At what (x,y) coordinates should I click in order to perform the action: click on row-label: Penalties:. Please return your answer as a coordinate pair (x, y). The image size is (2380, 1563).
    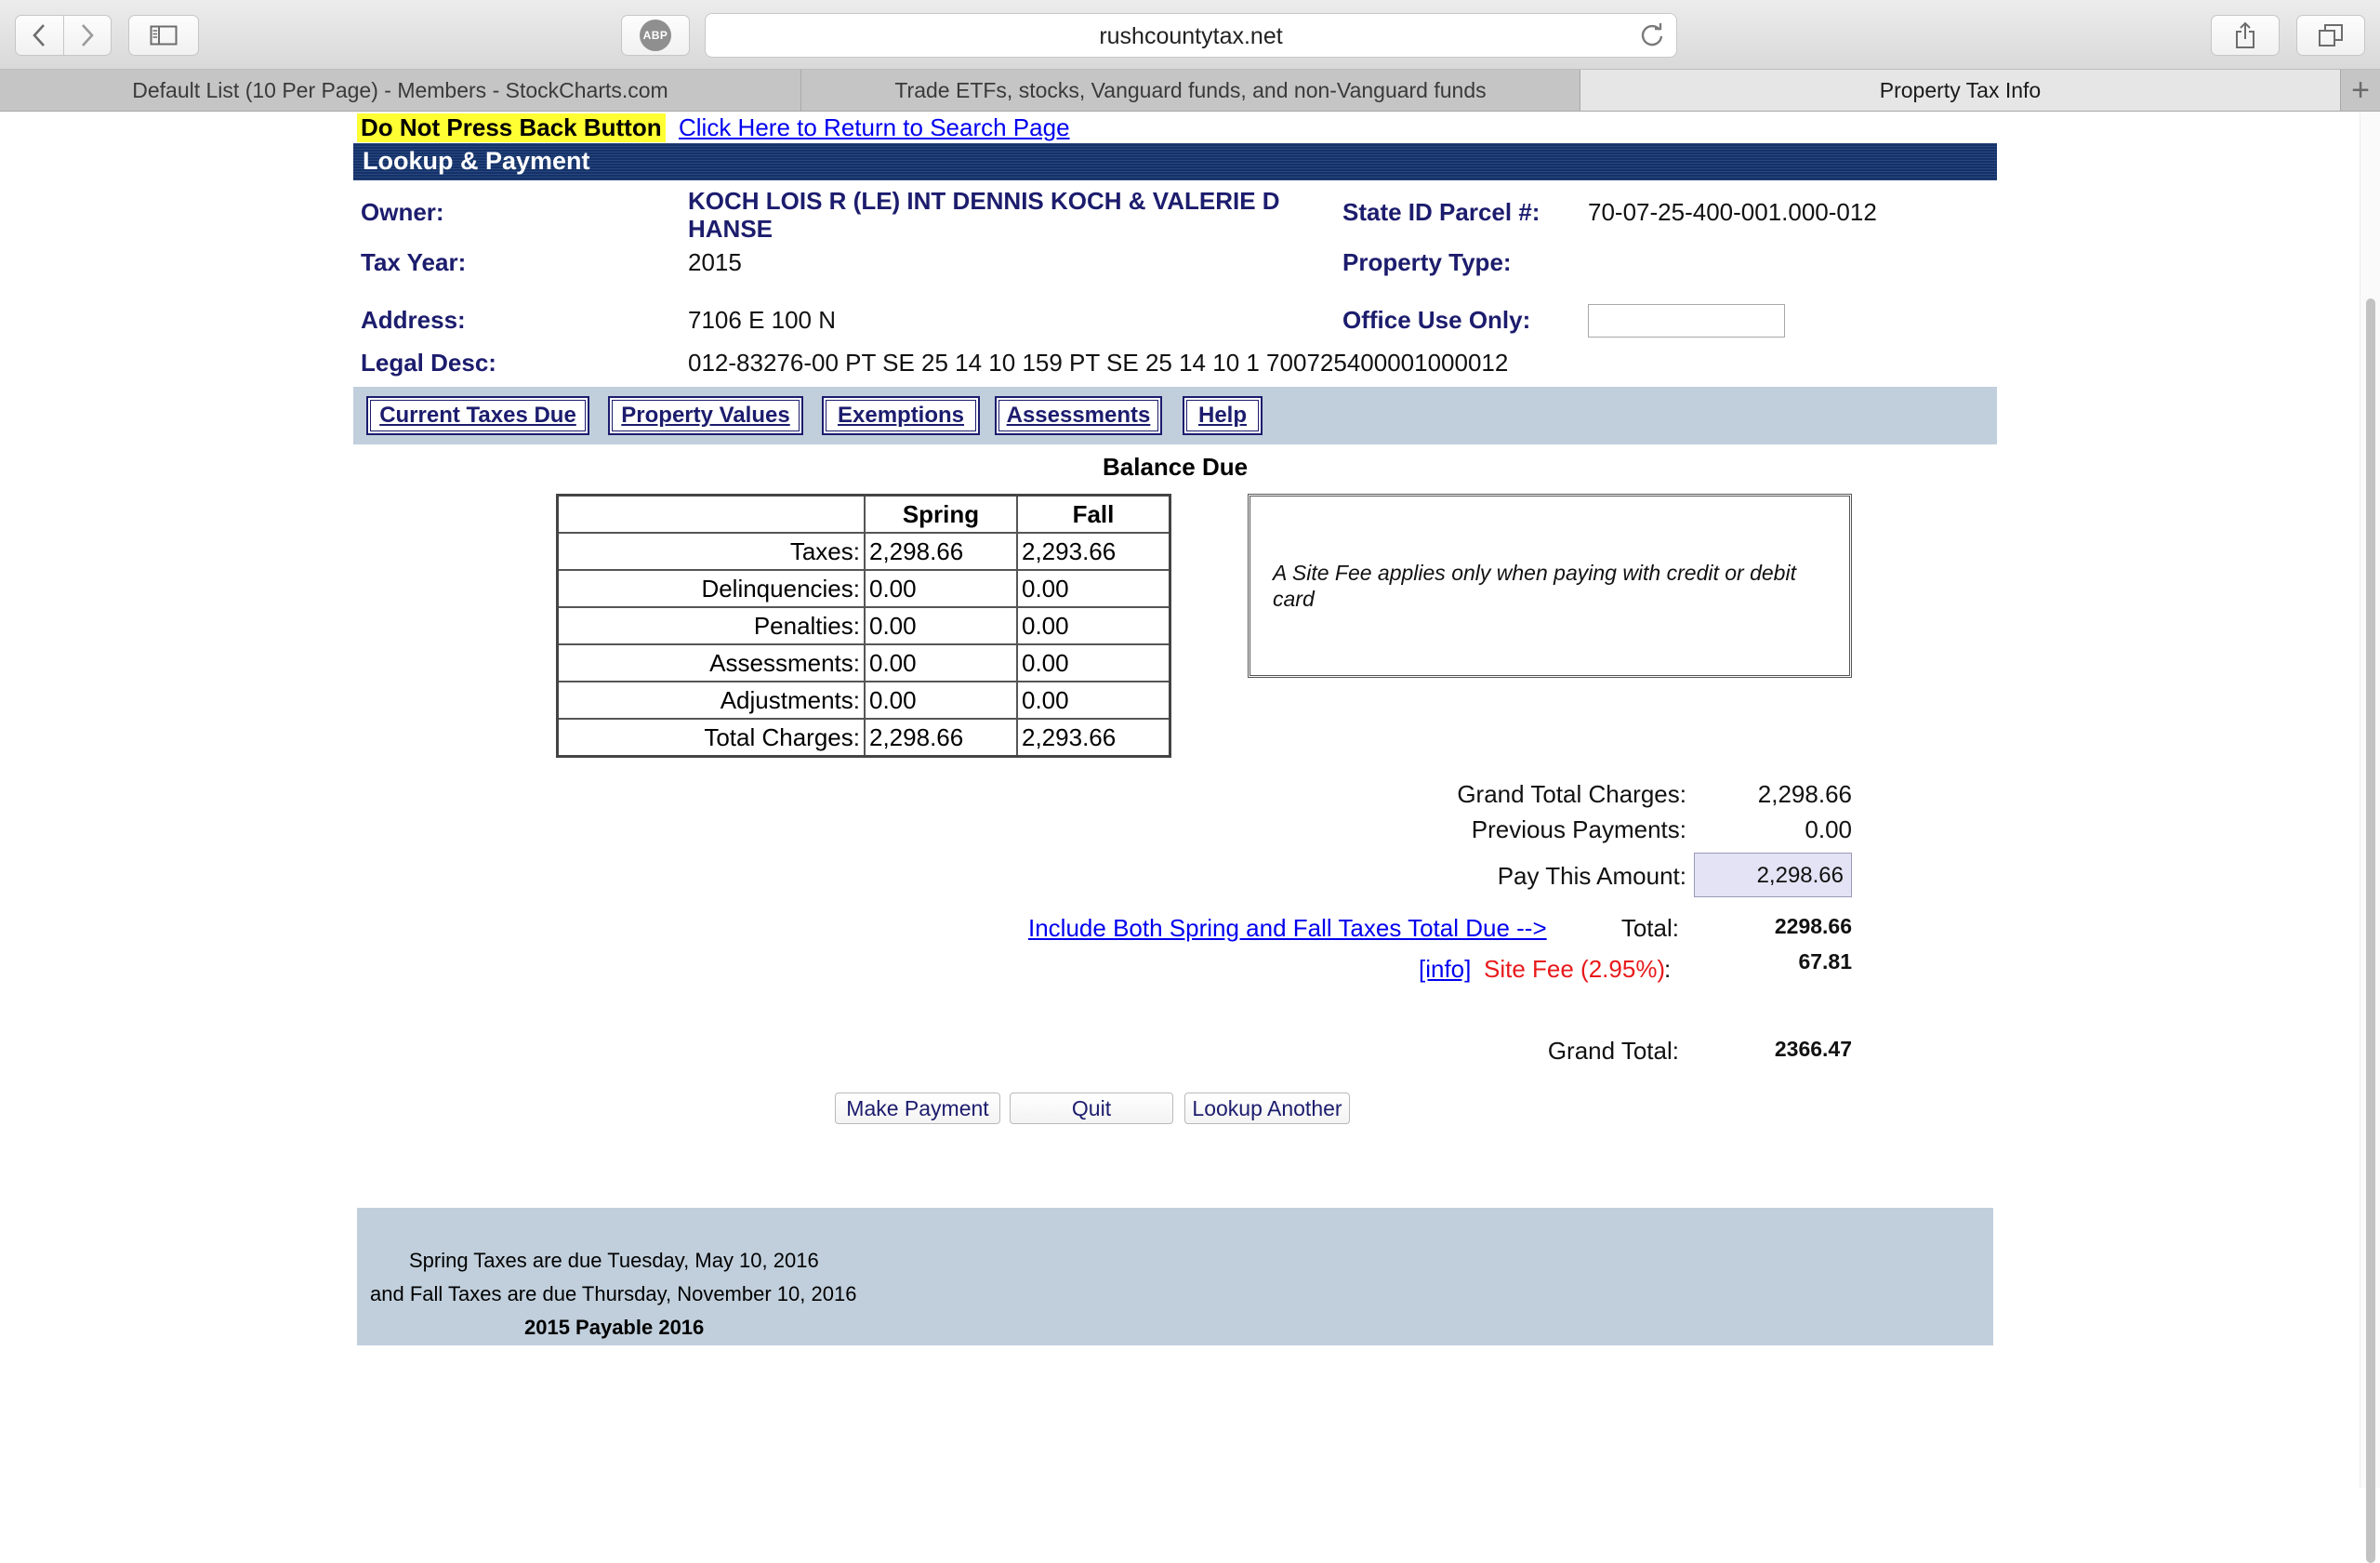
    Looking at the image, I should click on (711, 626).